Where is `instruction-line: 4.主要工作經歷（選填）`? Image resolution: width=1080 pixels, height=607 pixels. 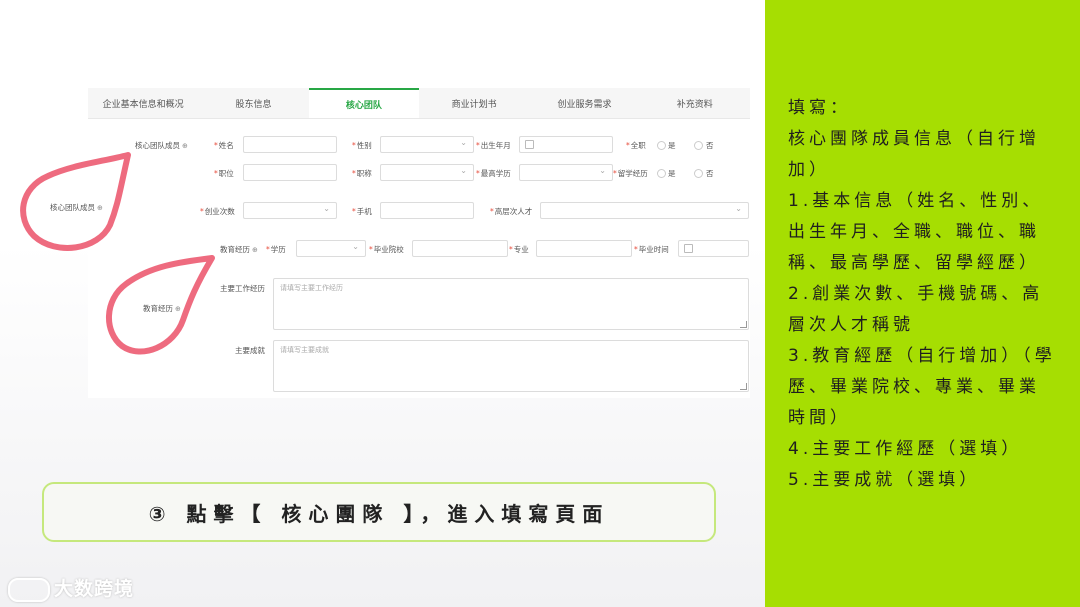
instruction-line: 4.主要工作經歷（選填） is located at coordinates (905, 449).